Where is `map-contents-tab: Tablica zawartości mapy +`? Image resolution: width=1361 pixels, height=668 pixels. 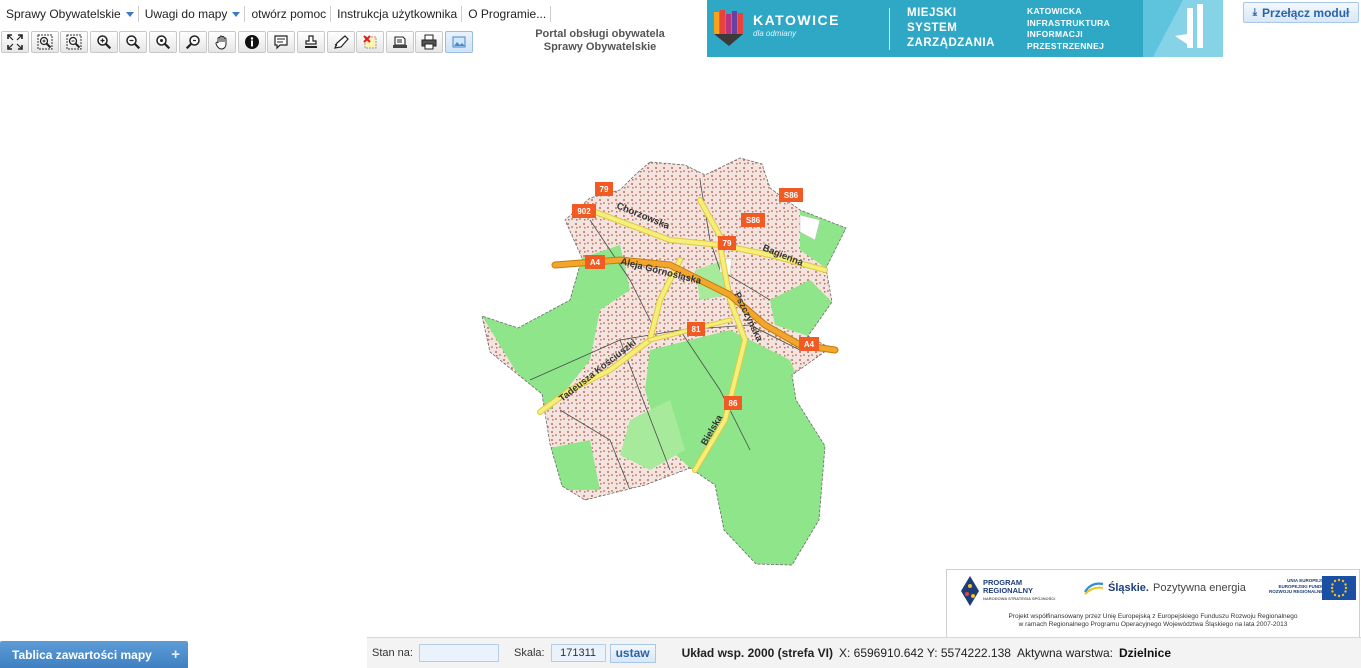
map-contents-tab: Tablica zawartości mapy + is located at coordinates (94, 654).